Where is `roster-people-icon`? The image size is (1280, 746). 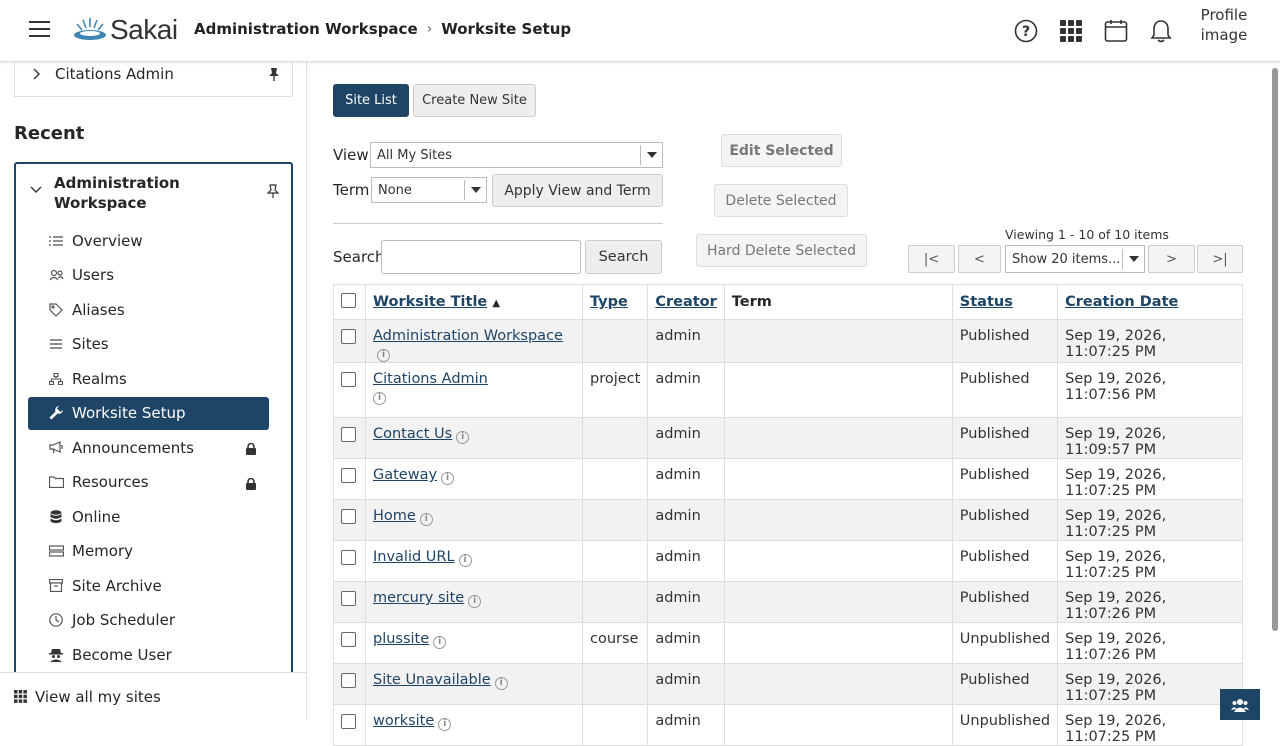 roster-people-icon is located at coordinates (1240, 704).